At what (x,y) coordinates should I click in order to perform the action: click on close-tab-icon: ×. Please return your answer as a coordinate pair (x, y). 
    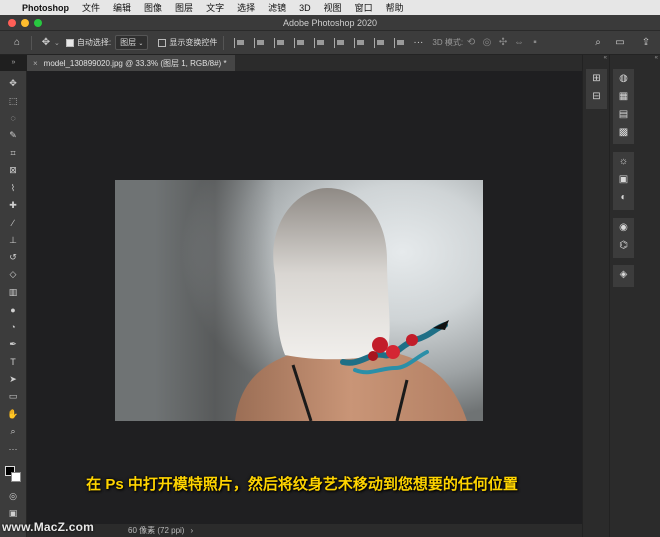
    Looking at the image, I should click on (35, 63).